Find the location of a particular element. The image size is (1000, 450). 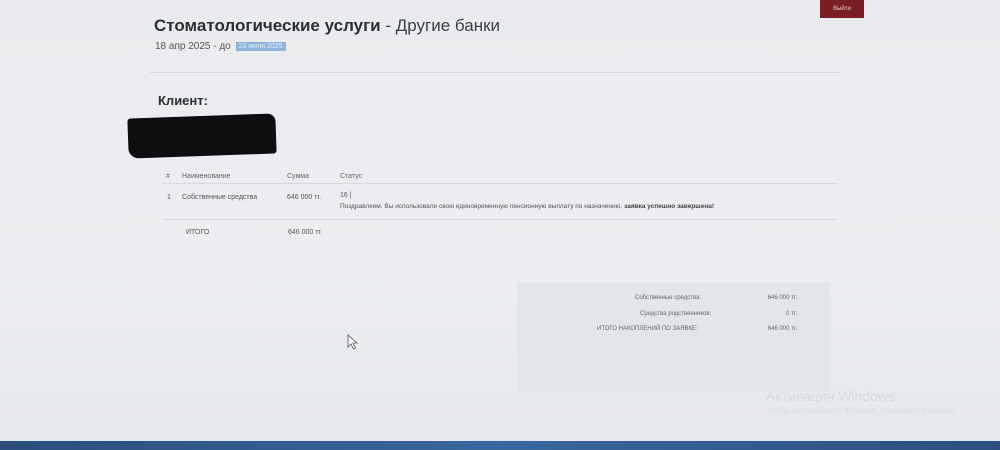

header-divider is located at coordinates (495, 72).